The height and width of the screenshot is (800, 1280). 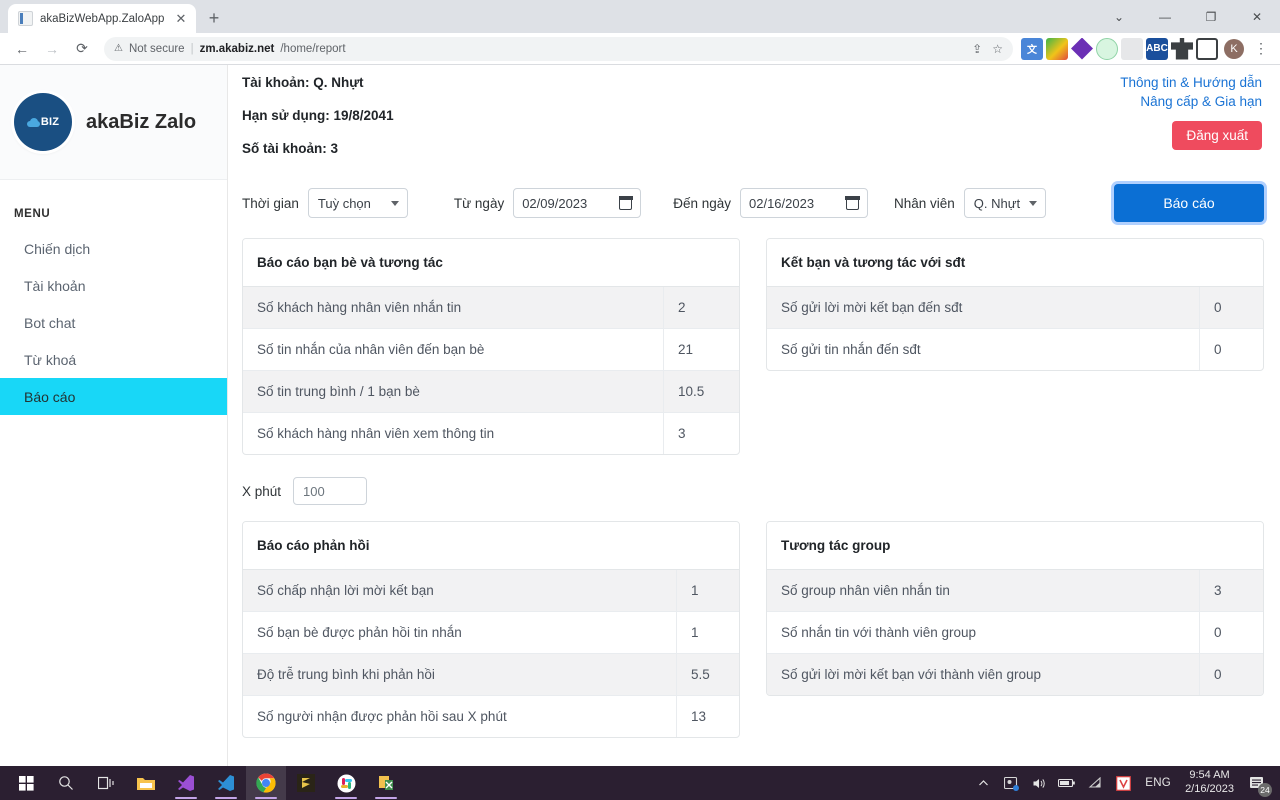 What do you see at coordinates (491, 350) in the screenshot?
I see `table-row: Số tin nhắn của nhân viên đến bạn bè 21` at bounding box center [491, 350].